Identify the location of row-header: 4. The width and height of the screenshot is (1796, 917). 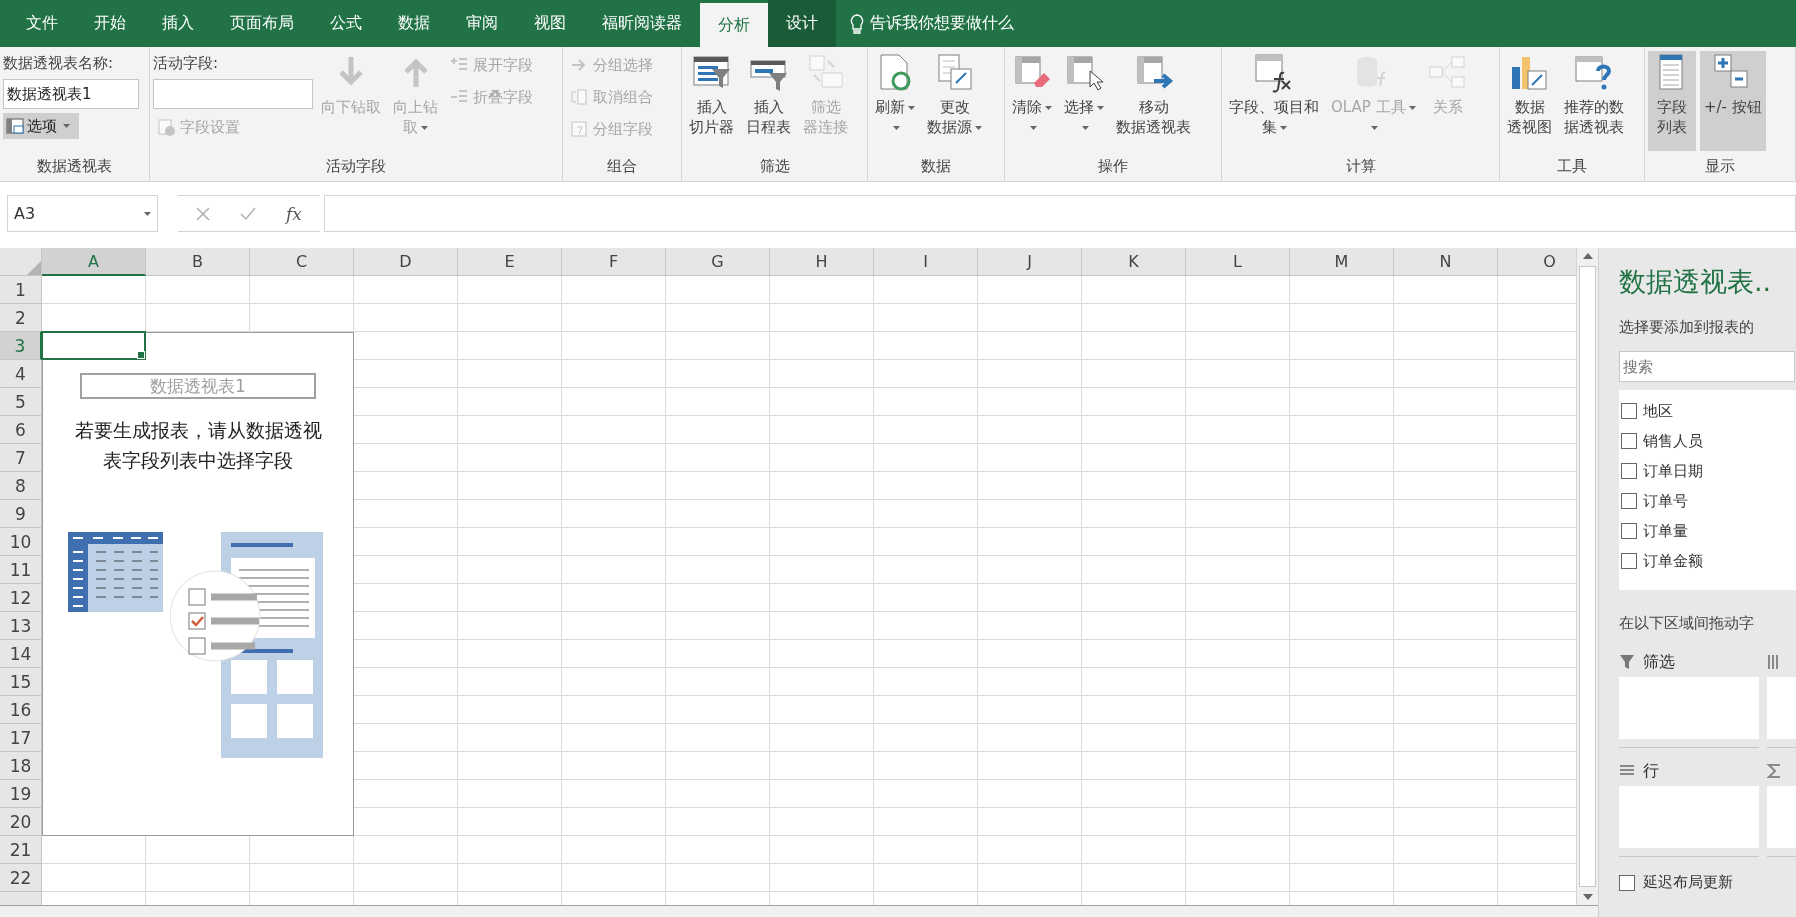
(21, 374).